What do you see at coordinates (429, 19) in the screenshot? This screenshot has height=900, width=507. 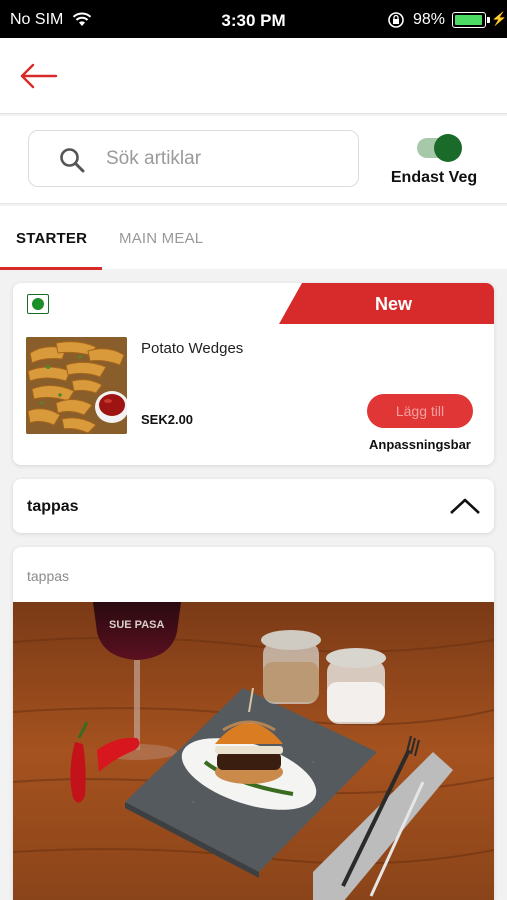 I see `battery-percent: 98%` at bounding box center [429, 19].